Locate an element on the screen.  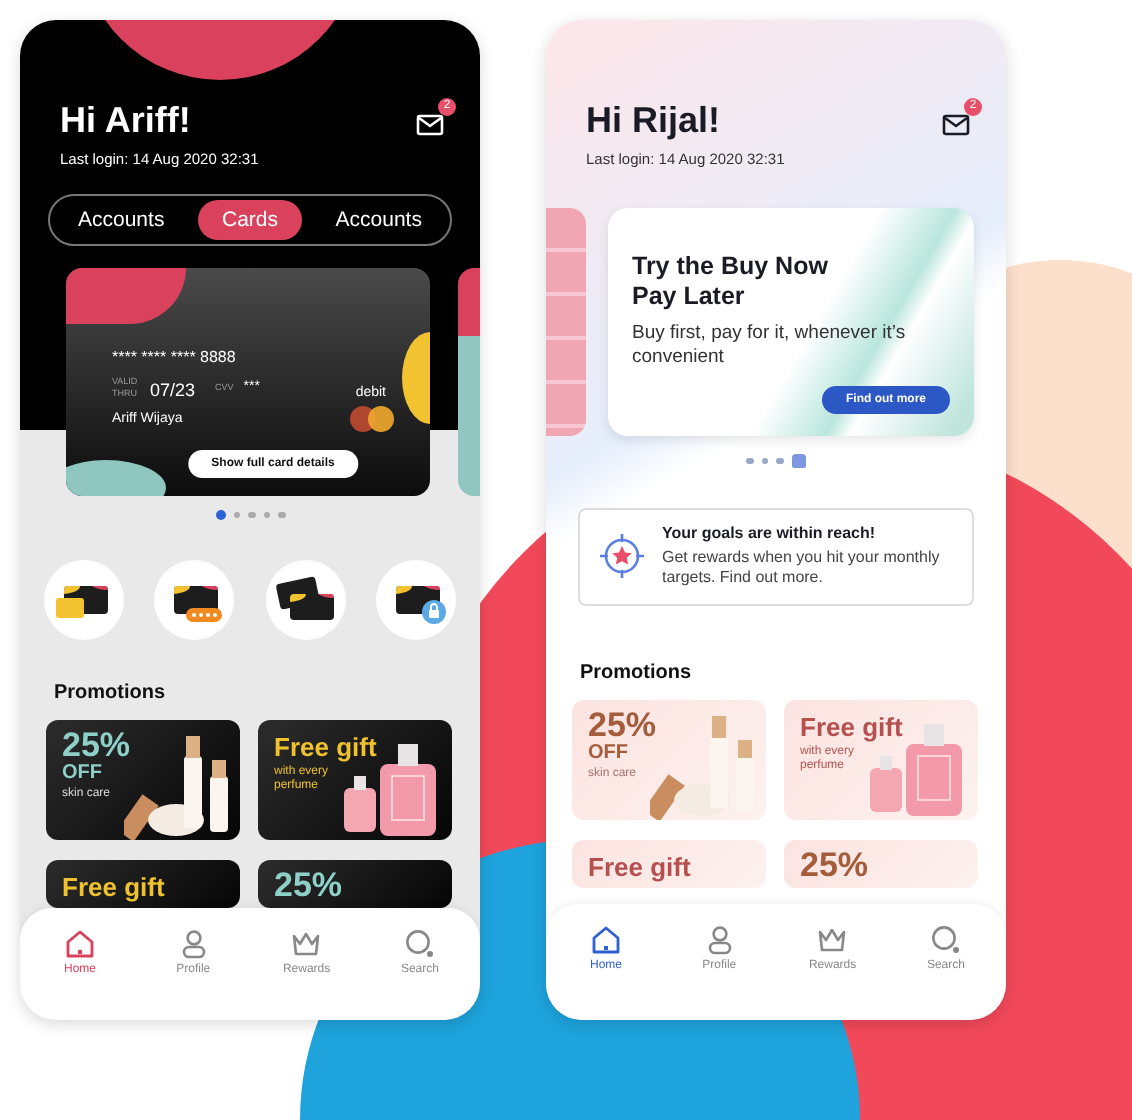
card-expiry: 07/23 is located at coordinates (173, 390).